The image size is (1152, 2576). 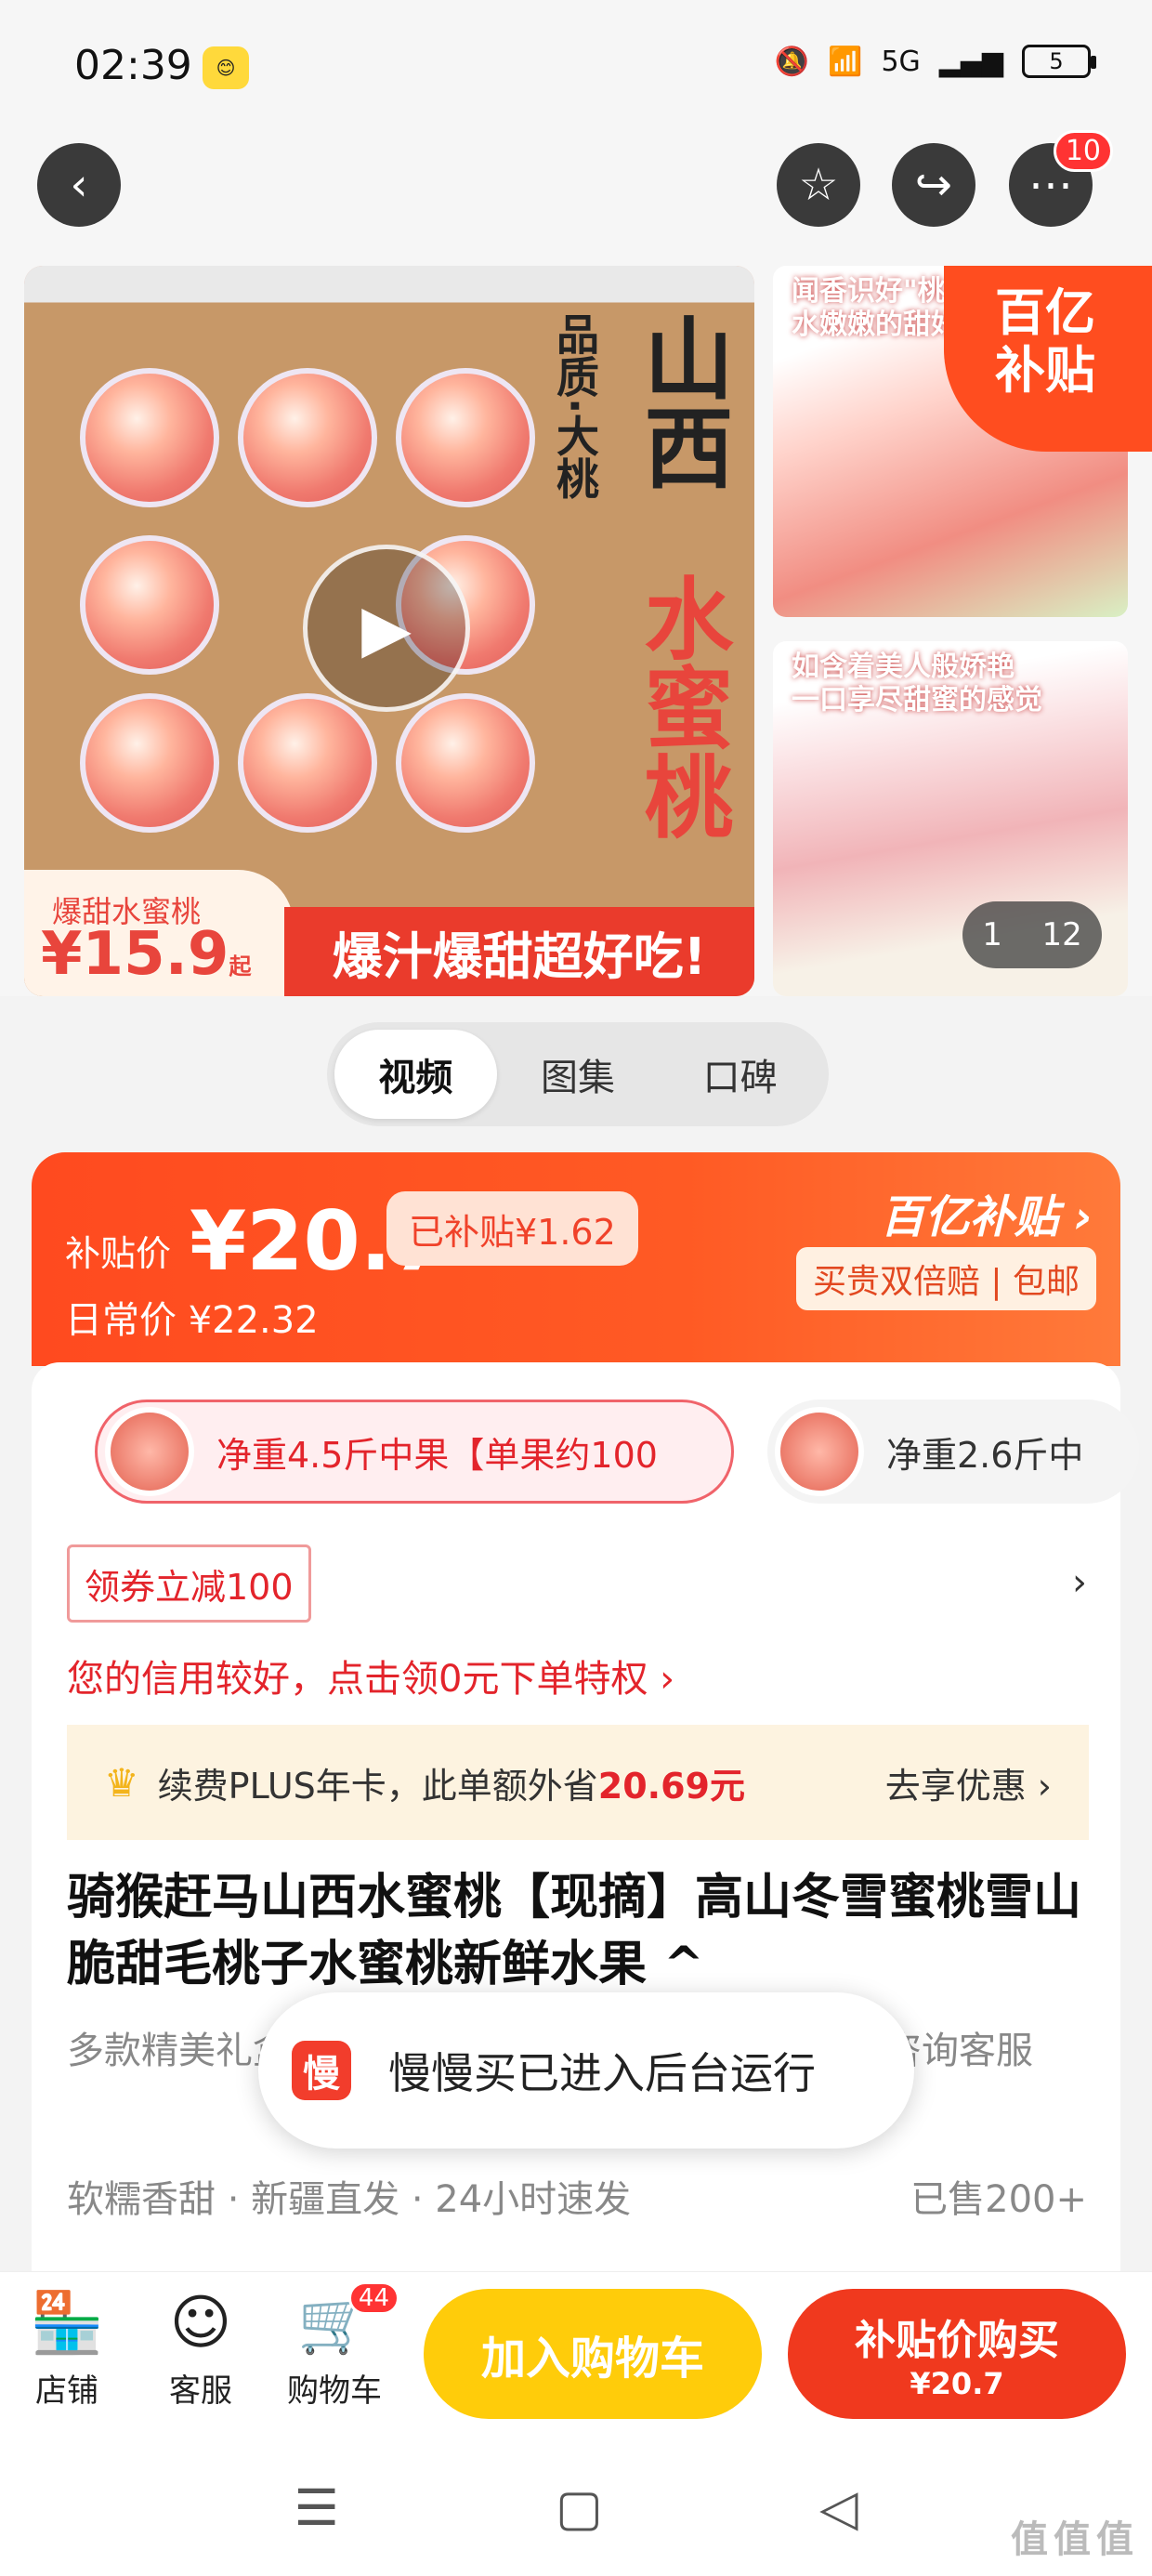 What do you see at coordinates (740, 1074) in the screenshot?
I see `tab-reviews: 口碑` at bounding box center [740, 1074].